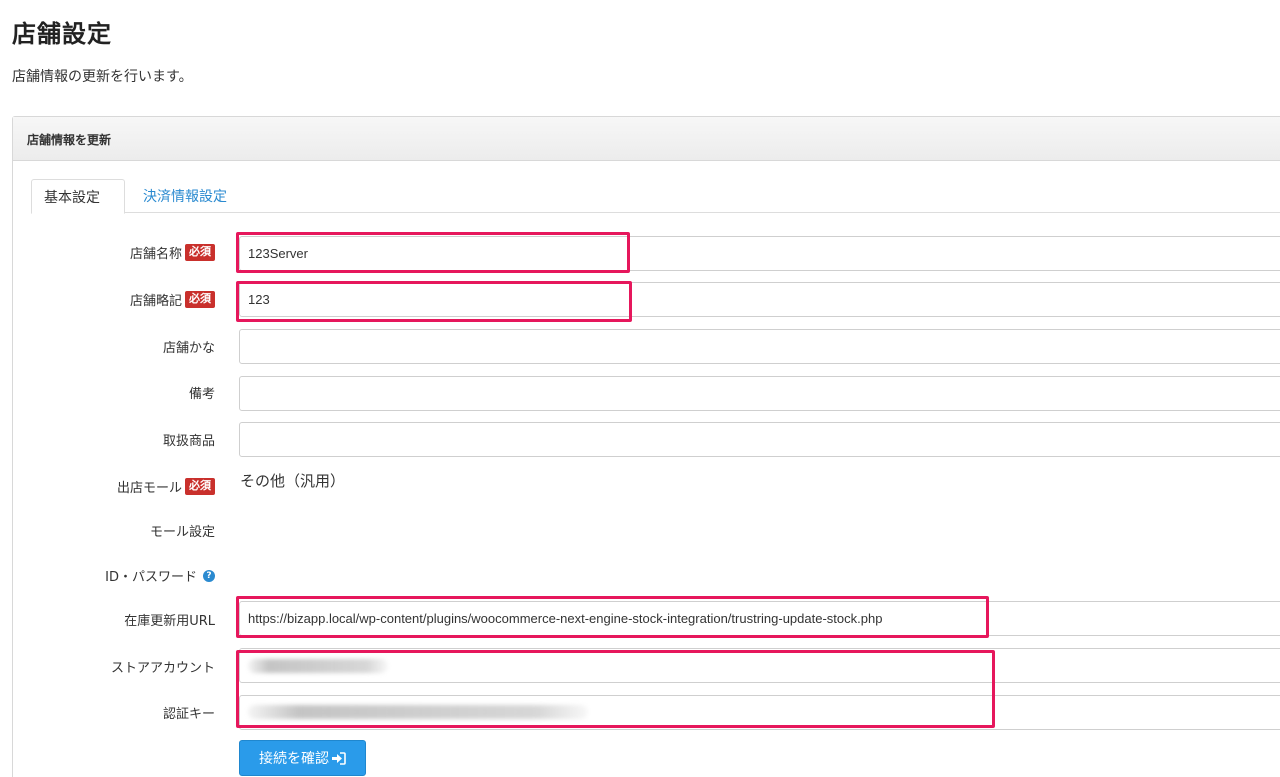 This screenshot has width=1280, height=777. What do you see at coordinates (302, 758) in the screenshot?
I see `confirm-connection-button: 接続を確認` at bounding box center [302, 758].